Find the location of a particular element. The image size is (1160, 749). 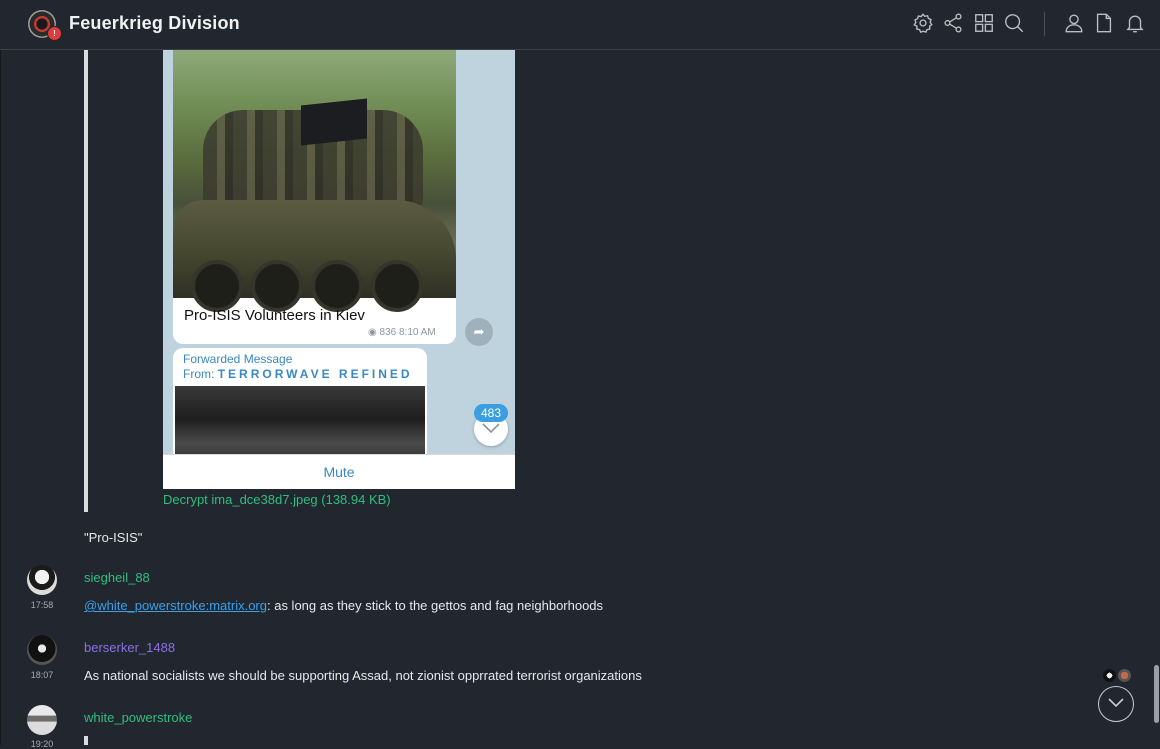

forwarded-from-prefix: From: is located at coordinates (199, 374).